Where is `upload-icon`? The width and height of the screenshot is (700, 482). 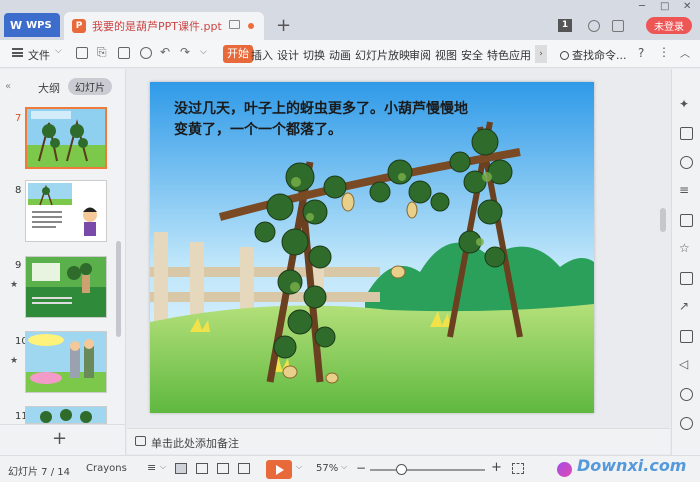
upload-icon is located at coordinates (618, 26).